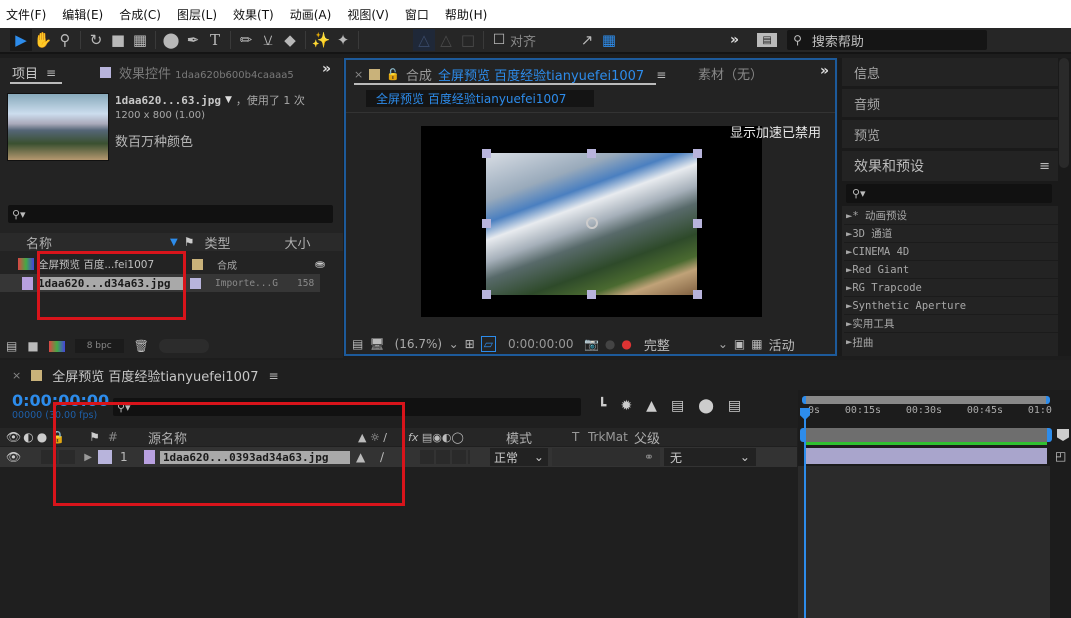 The image size is (1071, 618). I want to click on magnification-dropdown: (16.7%), so click(419, 344).